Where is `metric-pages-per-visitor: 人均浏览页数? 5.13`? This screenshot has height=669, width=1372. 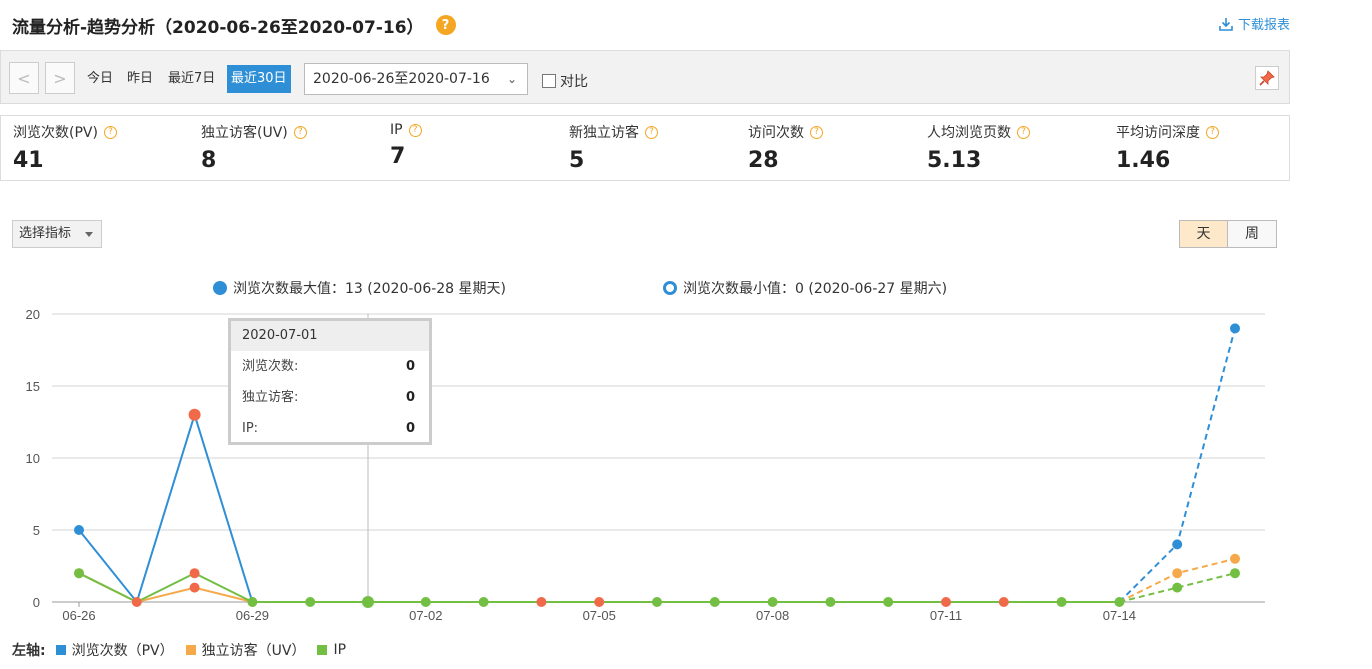
metric-pages-per-visitor: 人均浏览页数? 5.13 is located at coordinates (978, 147).